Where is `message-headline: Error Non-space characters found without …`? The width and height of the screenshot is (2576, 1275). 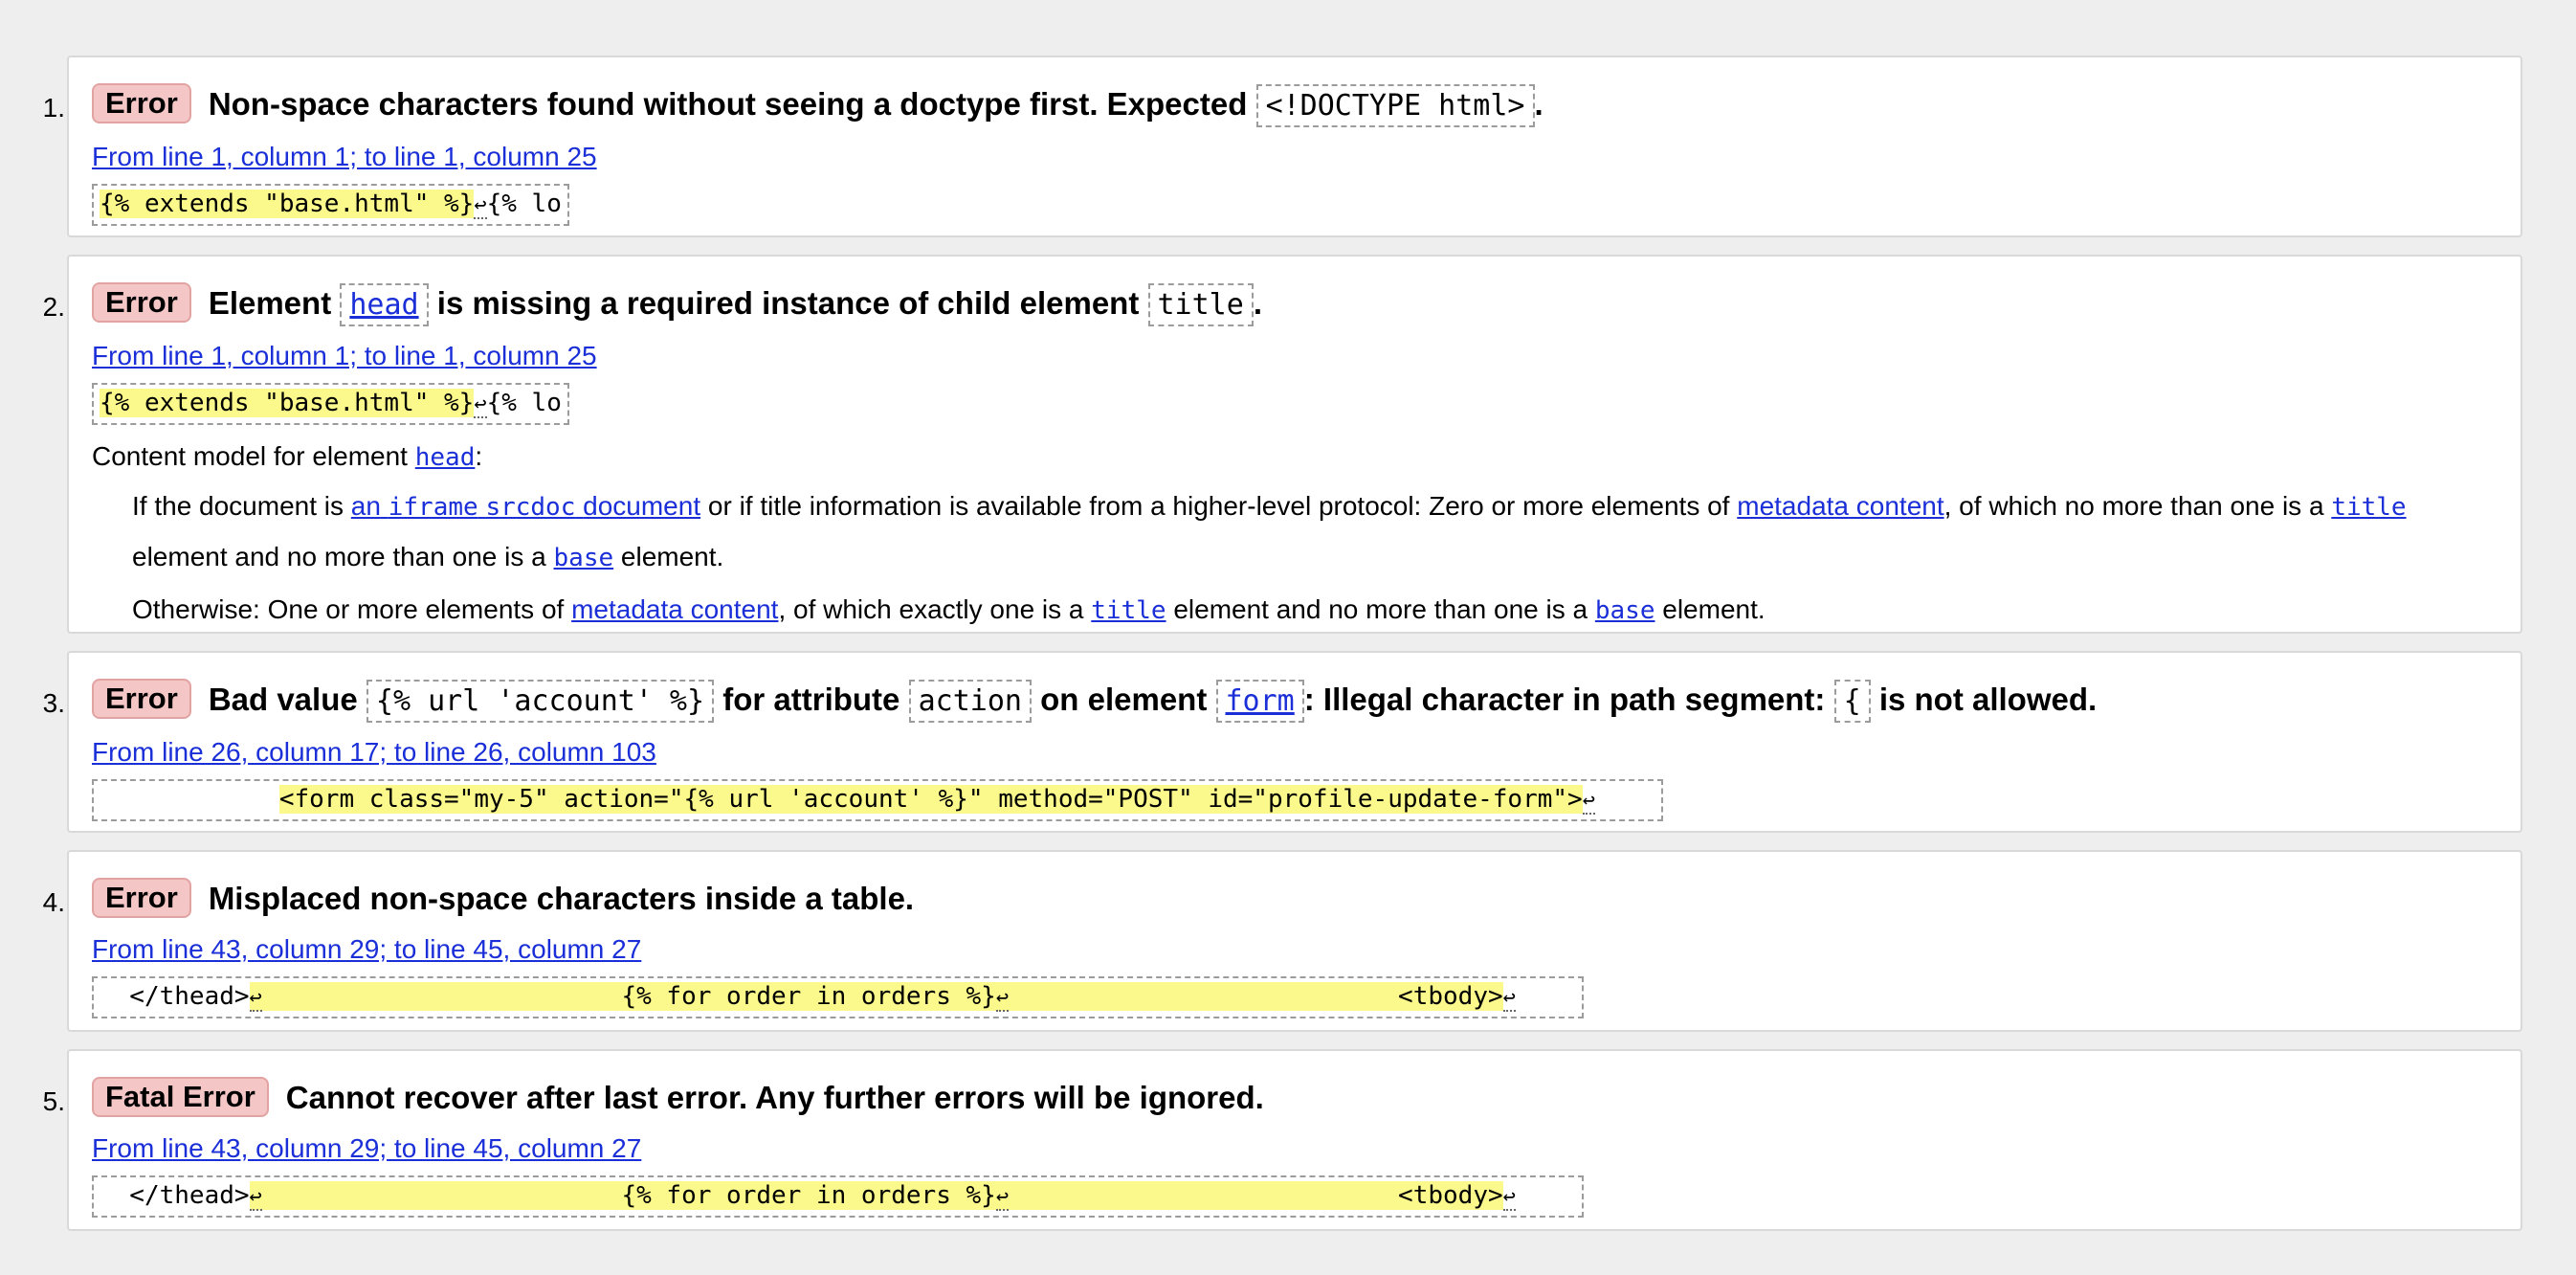
message-headline: Error Non-space characters found without … is located at coordinates (1295, 105).